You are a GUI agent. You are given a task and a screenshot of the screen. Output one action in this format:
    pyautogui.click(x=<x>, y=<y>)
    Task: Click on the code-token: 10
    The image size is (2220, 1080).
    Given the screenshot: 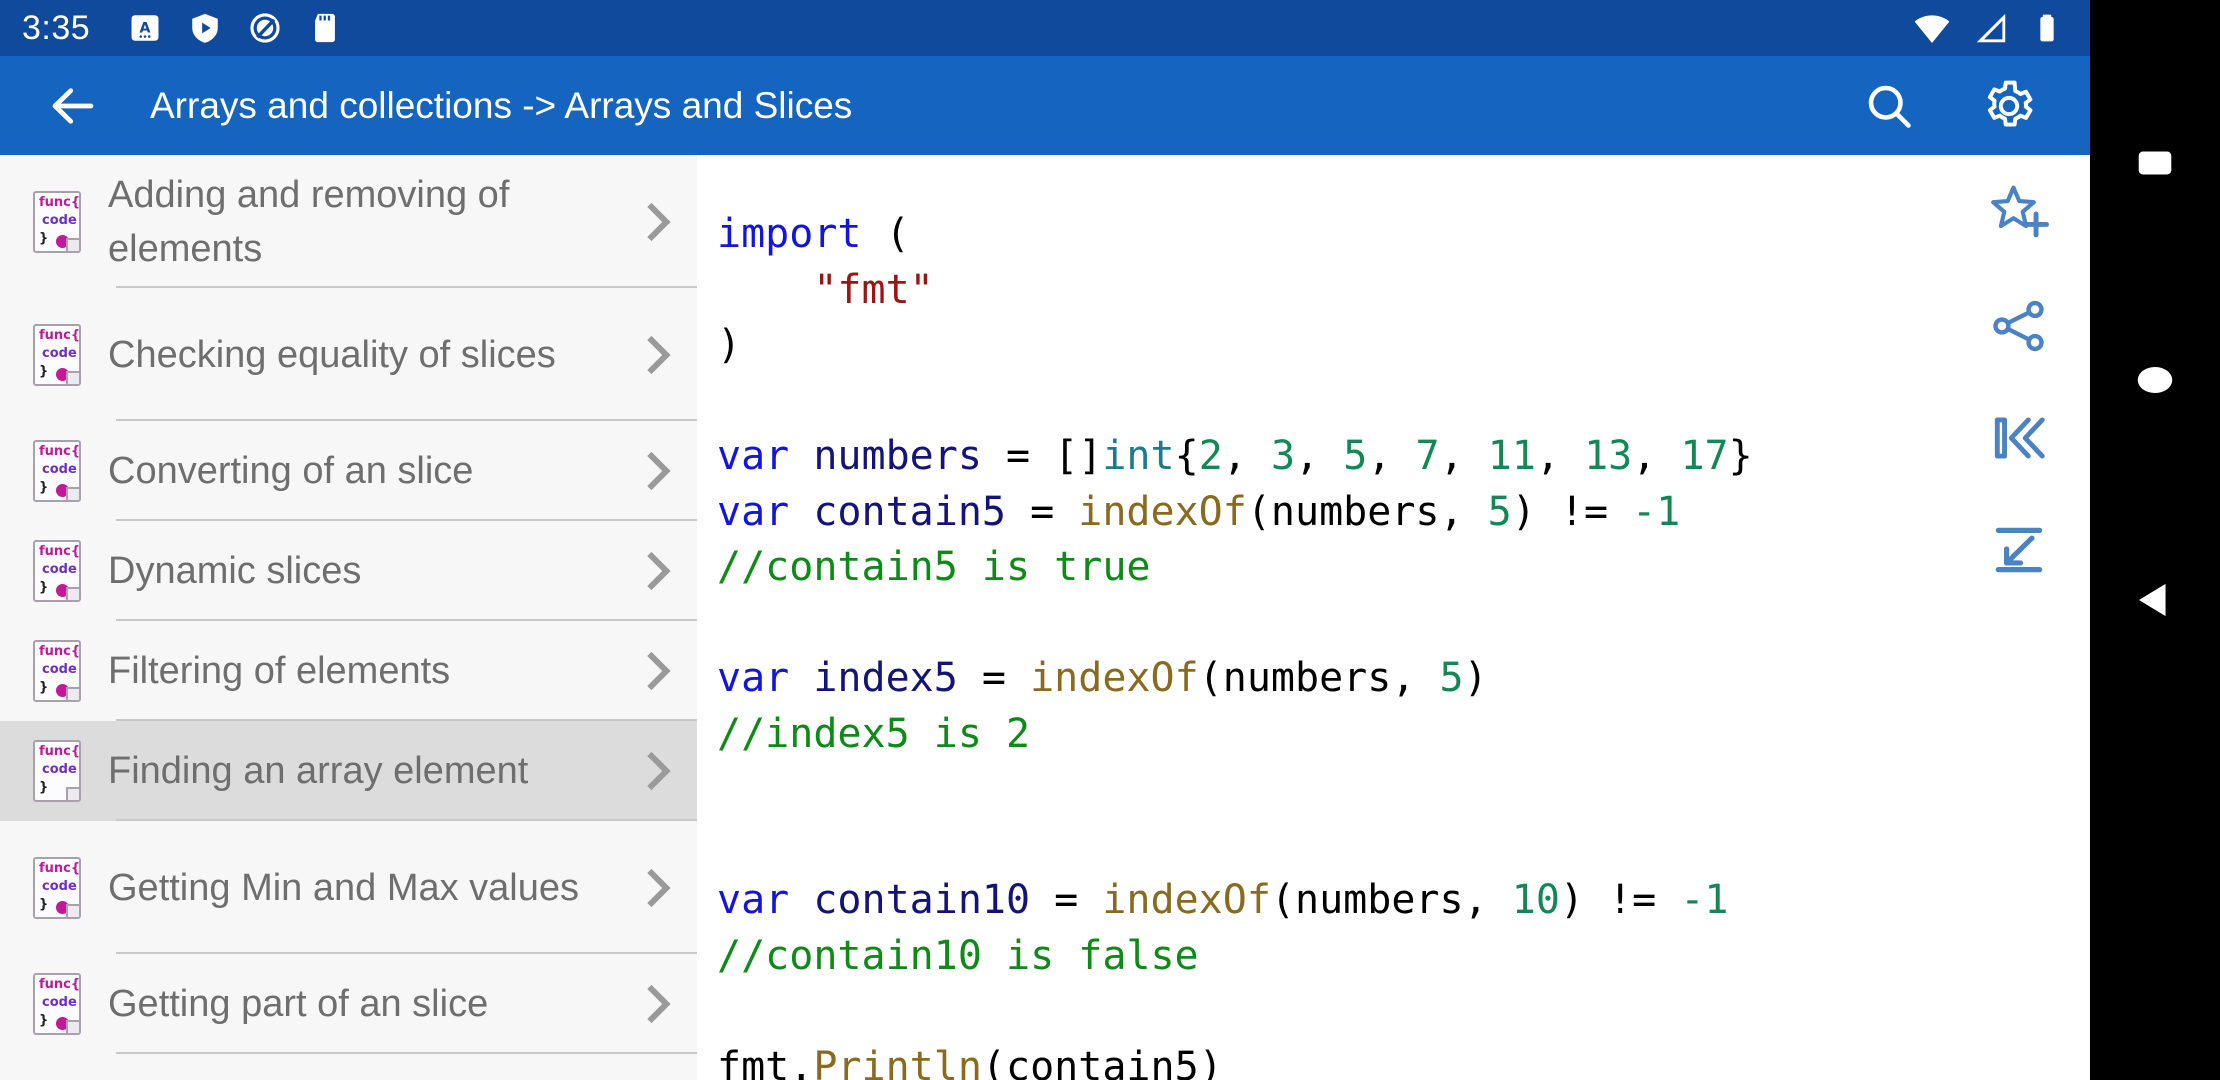 What is the action you would take?
    pyautogui.click(x=1535, y=900)
    